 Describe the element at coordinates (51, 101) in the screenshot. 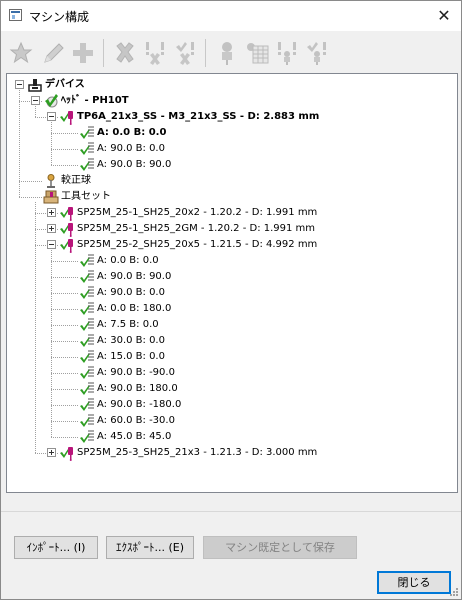

I see `head-check-icon` at that location.